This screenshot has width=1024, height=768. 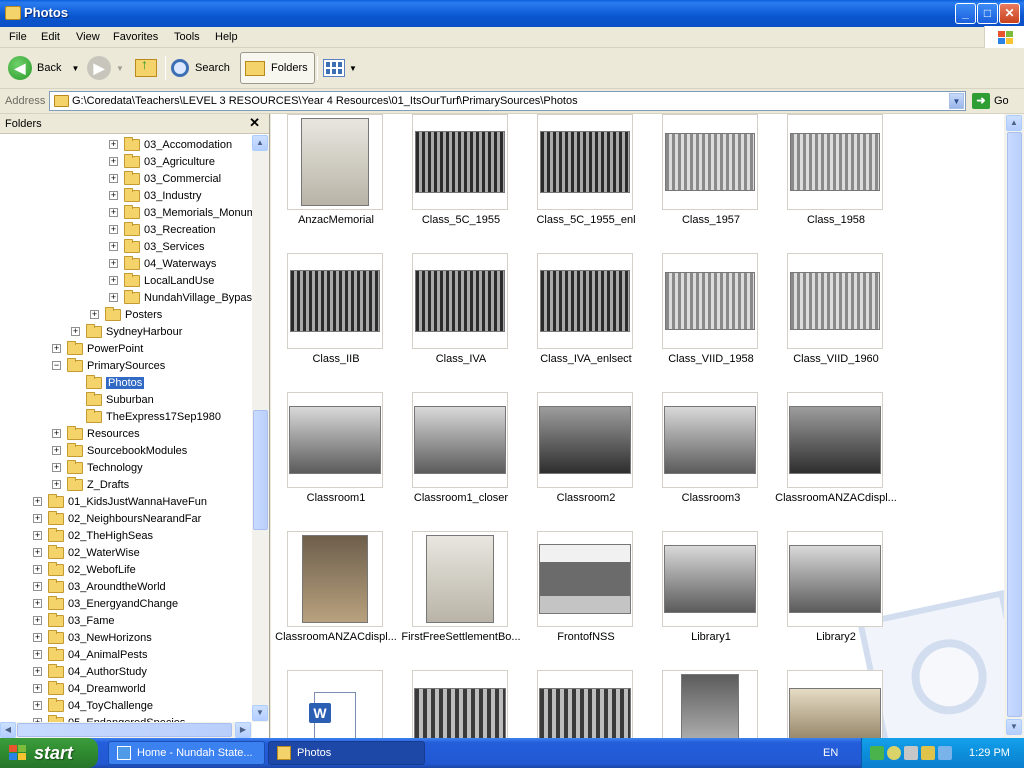 What do you see at coordinates (836, 318) in the screenshot?
I see `file-item: Class_VIID_1960` at bounding box center [836, 318].